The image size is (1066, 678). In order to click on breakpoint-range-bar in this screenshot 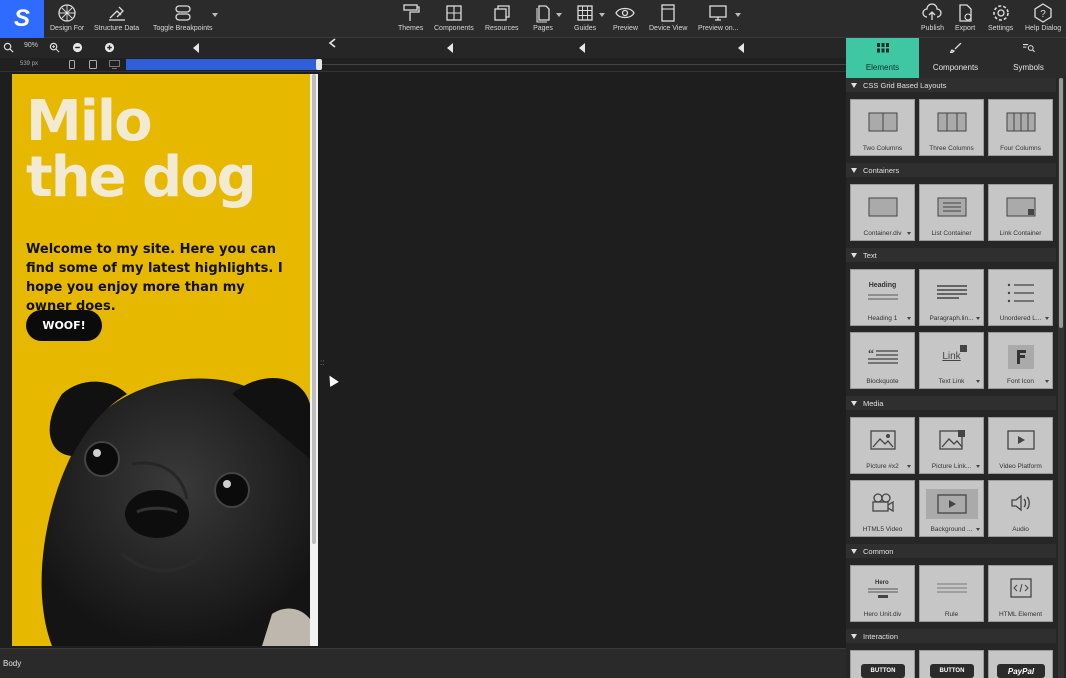, I will do `click(223, 64)`.